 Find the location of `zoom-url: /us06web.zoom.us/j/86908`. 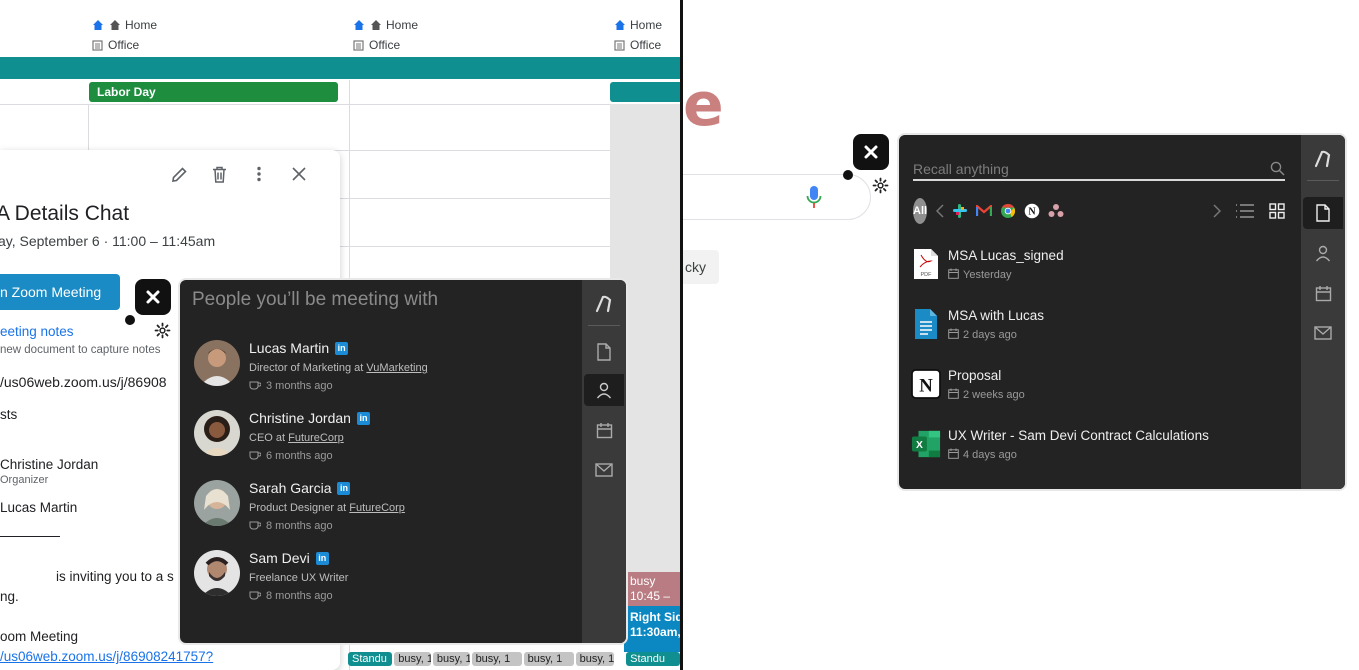

zoom-url: /us06web.zoom.us/j/86908 is located at coordinates (83, 382).